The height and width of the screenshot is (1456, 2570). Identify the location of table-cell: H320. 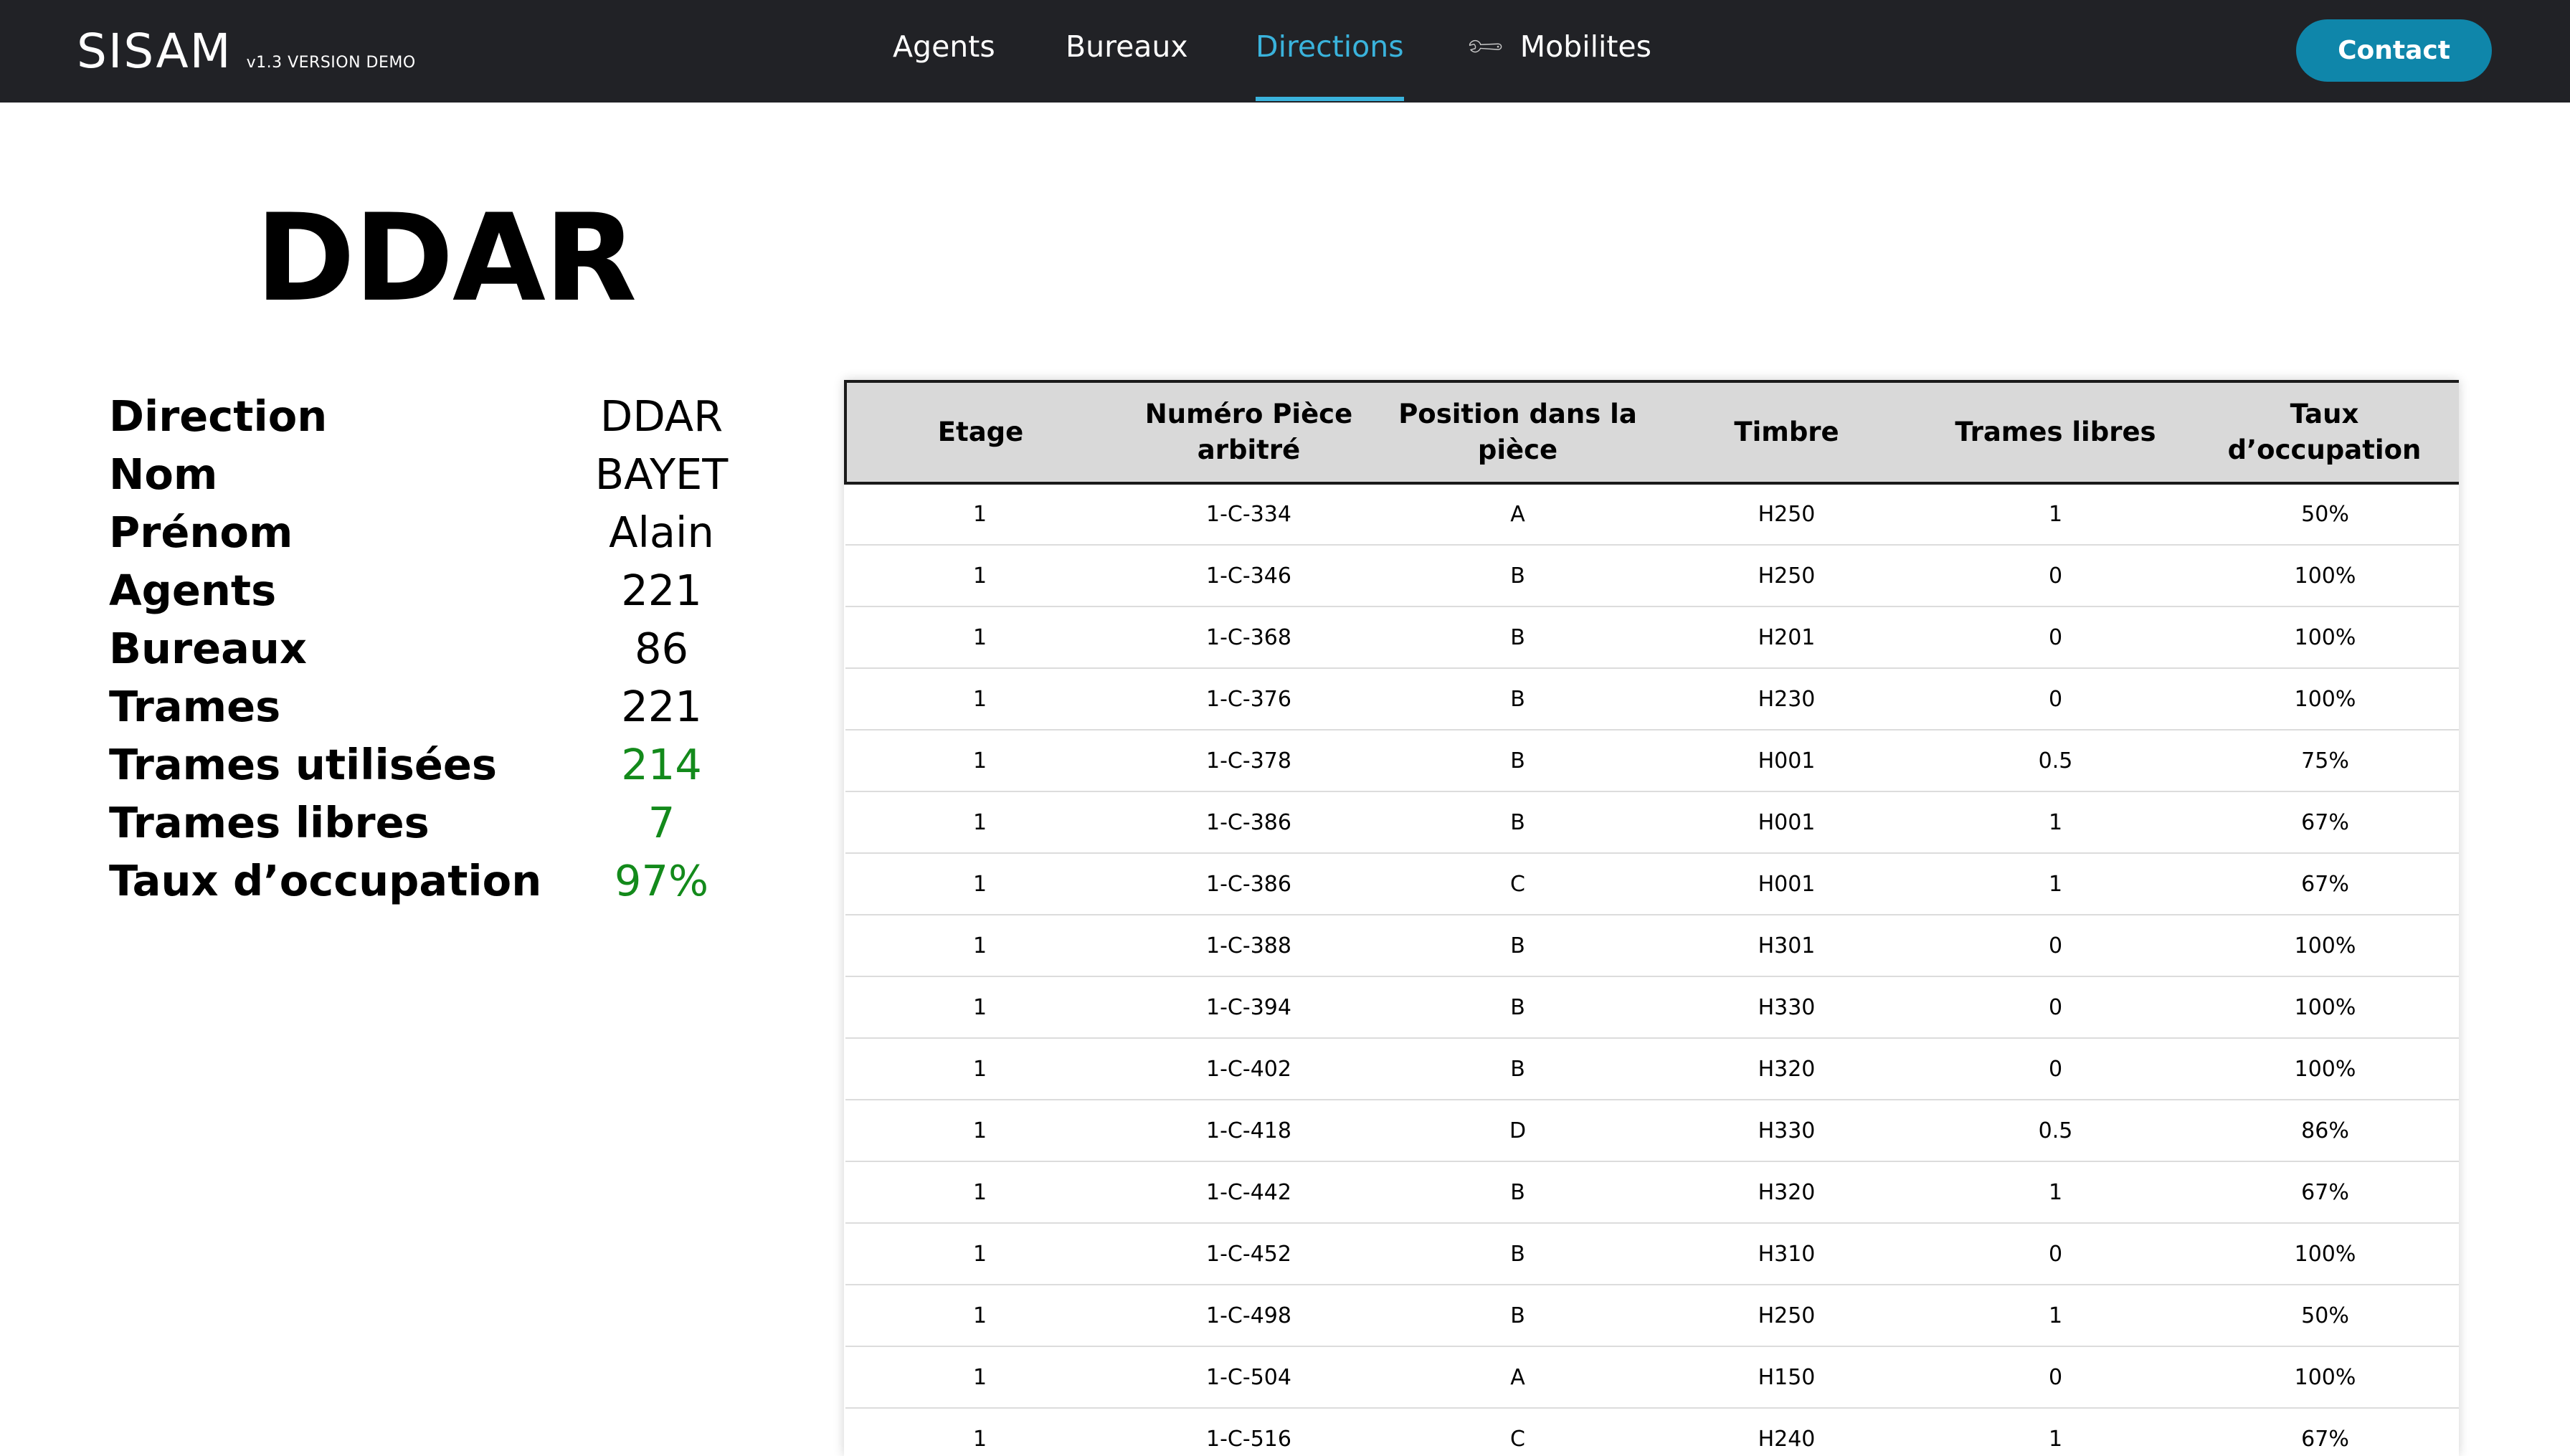
(1786, 1192).